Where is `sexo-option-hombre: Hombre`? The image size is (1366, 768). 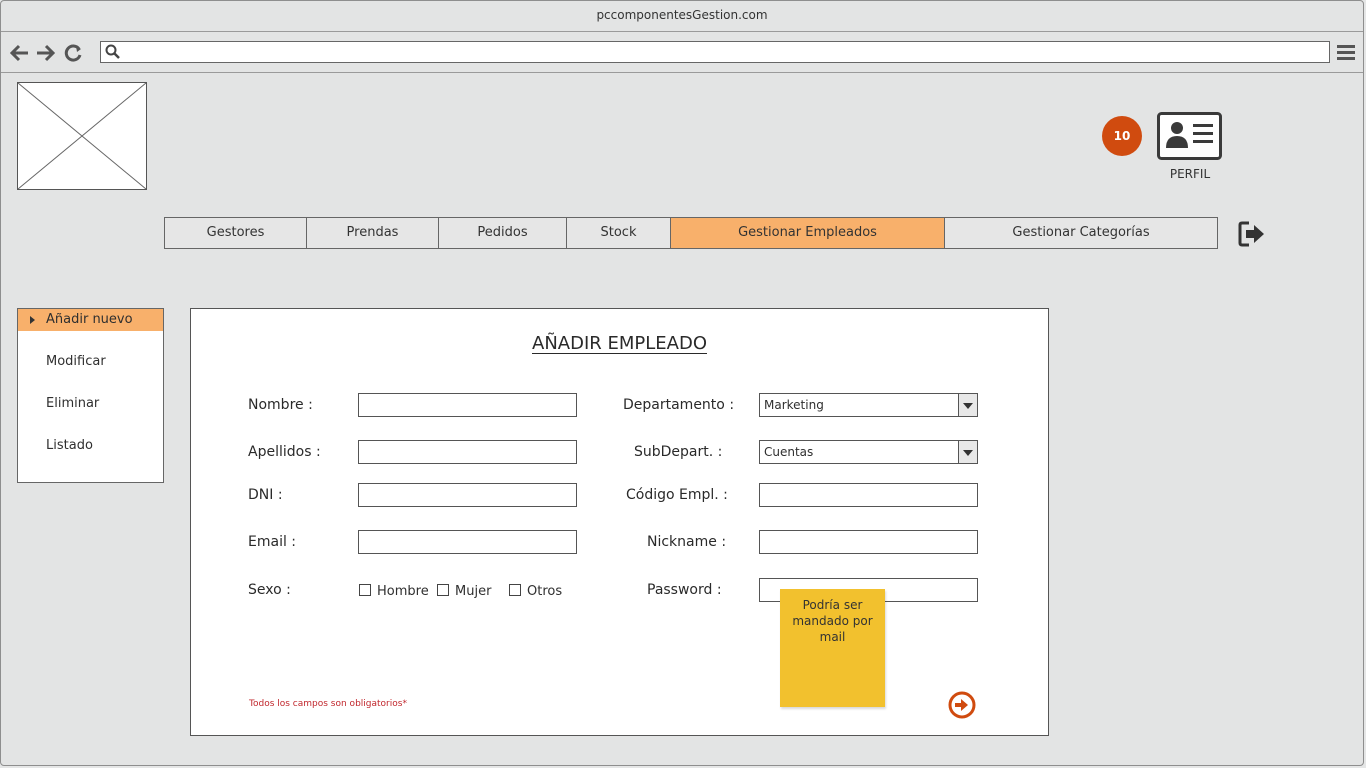
sexo-option-hombre: Hombre is located at coordinates (394, 591).